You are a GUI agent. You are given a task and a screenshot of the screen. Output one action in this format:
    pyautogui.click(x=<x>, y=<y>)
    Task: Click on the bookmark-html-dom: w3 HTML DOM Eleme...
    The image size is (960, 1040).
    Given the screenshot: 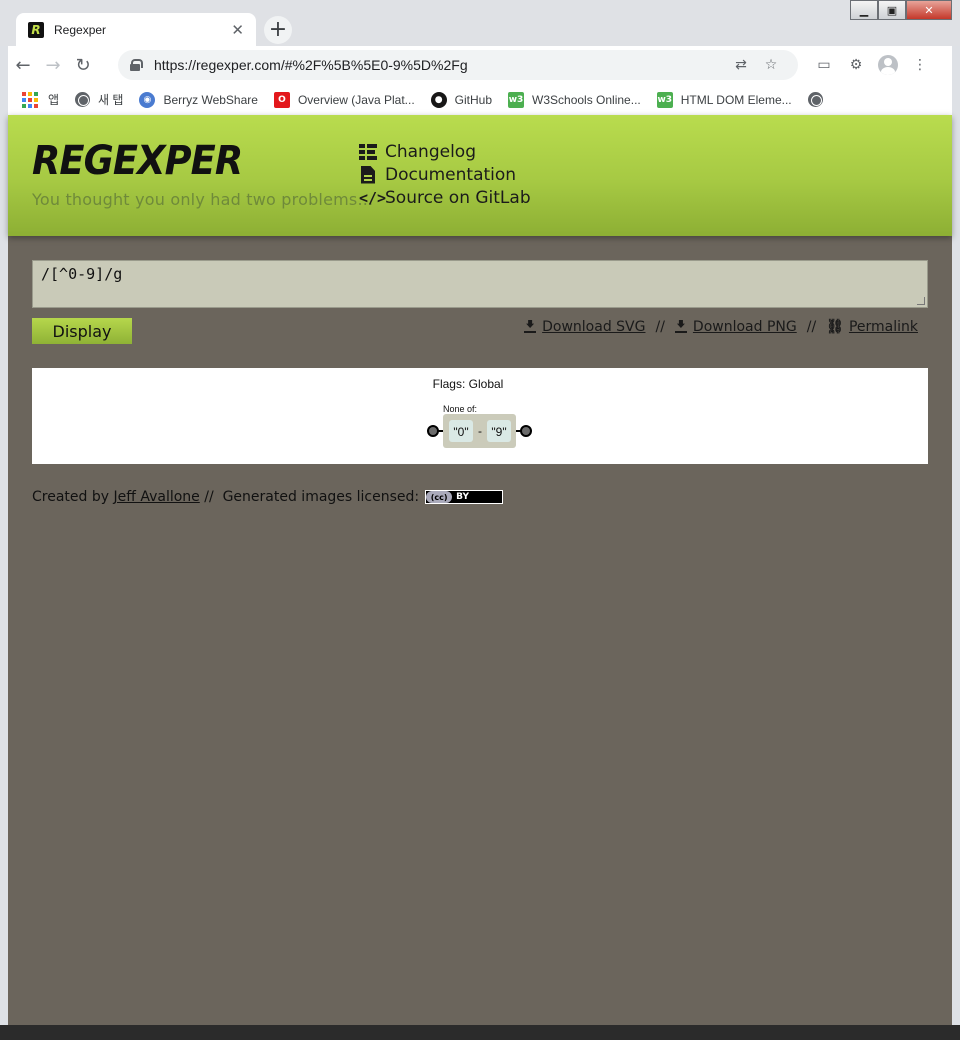 What is the action you would take?
    pyautogui.click(x=724, y=99)
    